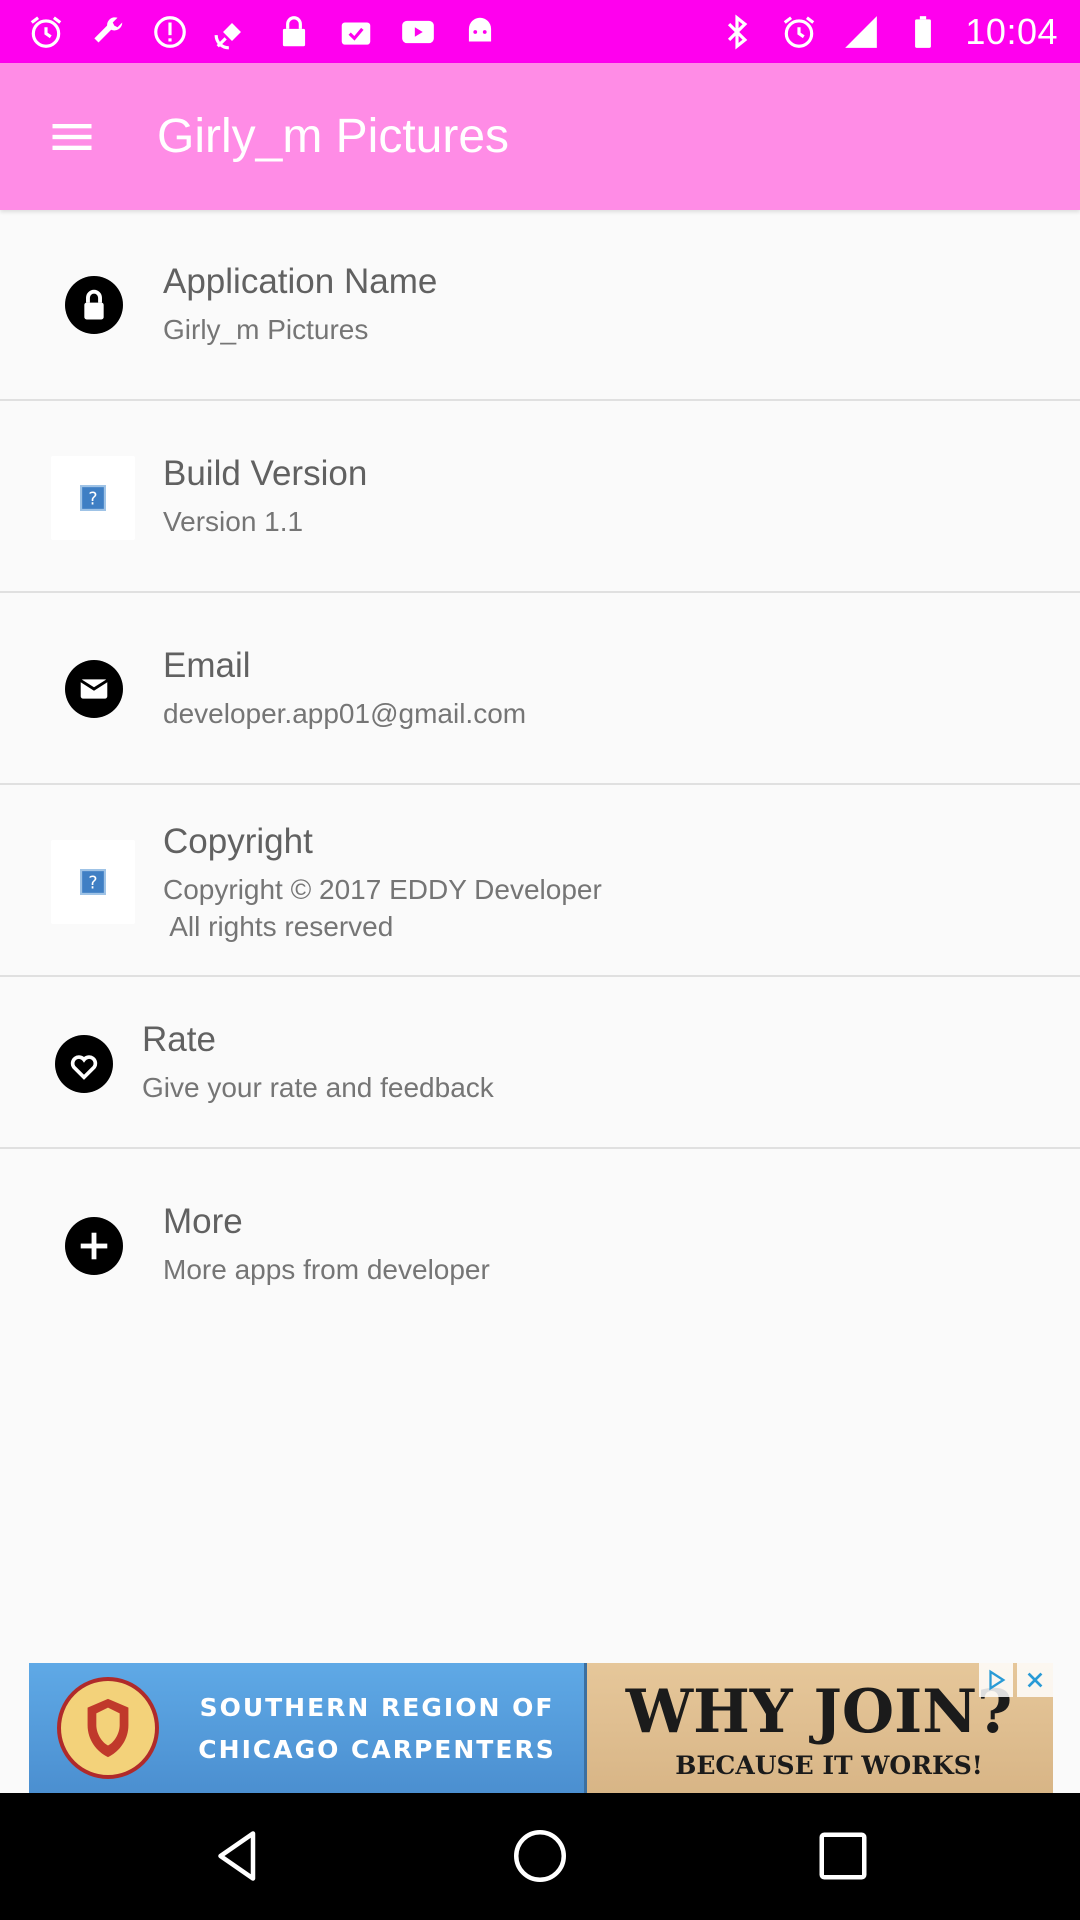 The image size is (1080, 1920). What do you see at coordinates (84, 1064) in the screenshot?
I see `heart-circle-icon` at bounding box center [84, 1064].